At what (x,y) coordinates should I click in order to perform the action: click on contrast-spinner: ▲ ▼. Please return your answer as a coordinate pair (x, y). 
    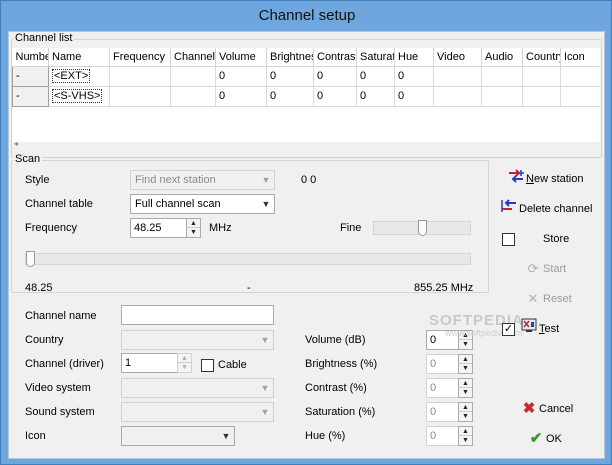
    Looking at the image, I should click on (465, 388).